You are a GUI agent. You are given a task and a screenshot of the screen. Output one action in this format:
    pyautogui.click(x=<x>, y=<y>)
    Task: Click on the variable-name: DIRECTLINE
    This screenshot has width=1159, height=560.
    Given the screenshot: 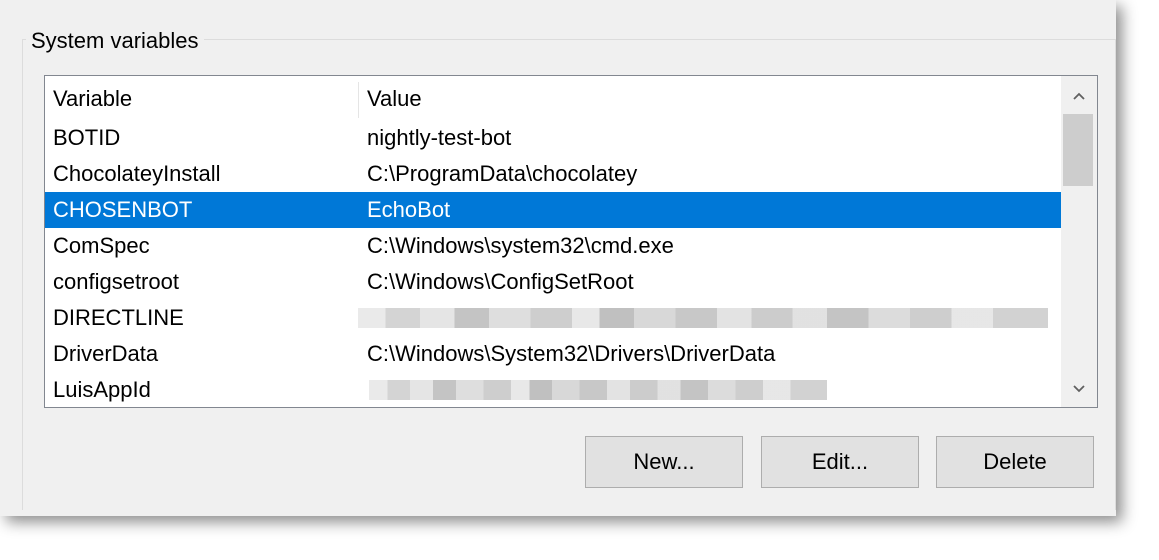 What is the action you would take?
    pyautogui.click(x=118, y=317)
    